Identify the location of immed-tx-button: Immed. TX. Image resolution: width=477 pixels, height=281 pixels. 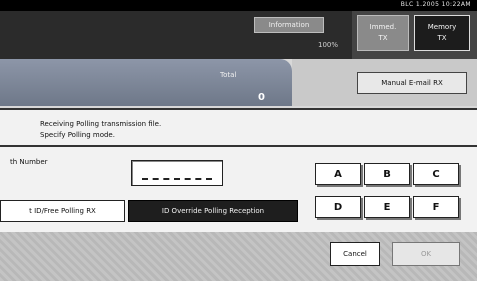
(383, 33).